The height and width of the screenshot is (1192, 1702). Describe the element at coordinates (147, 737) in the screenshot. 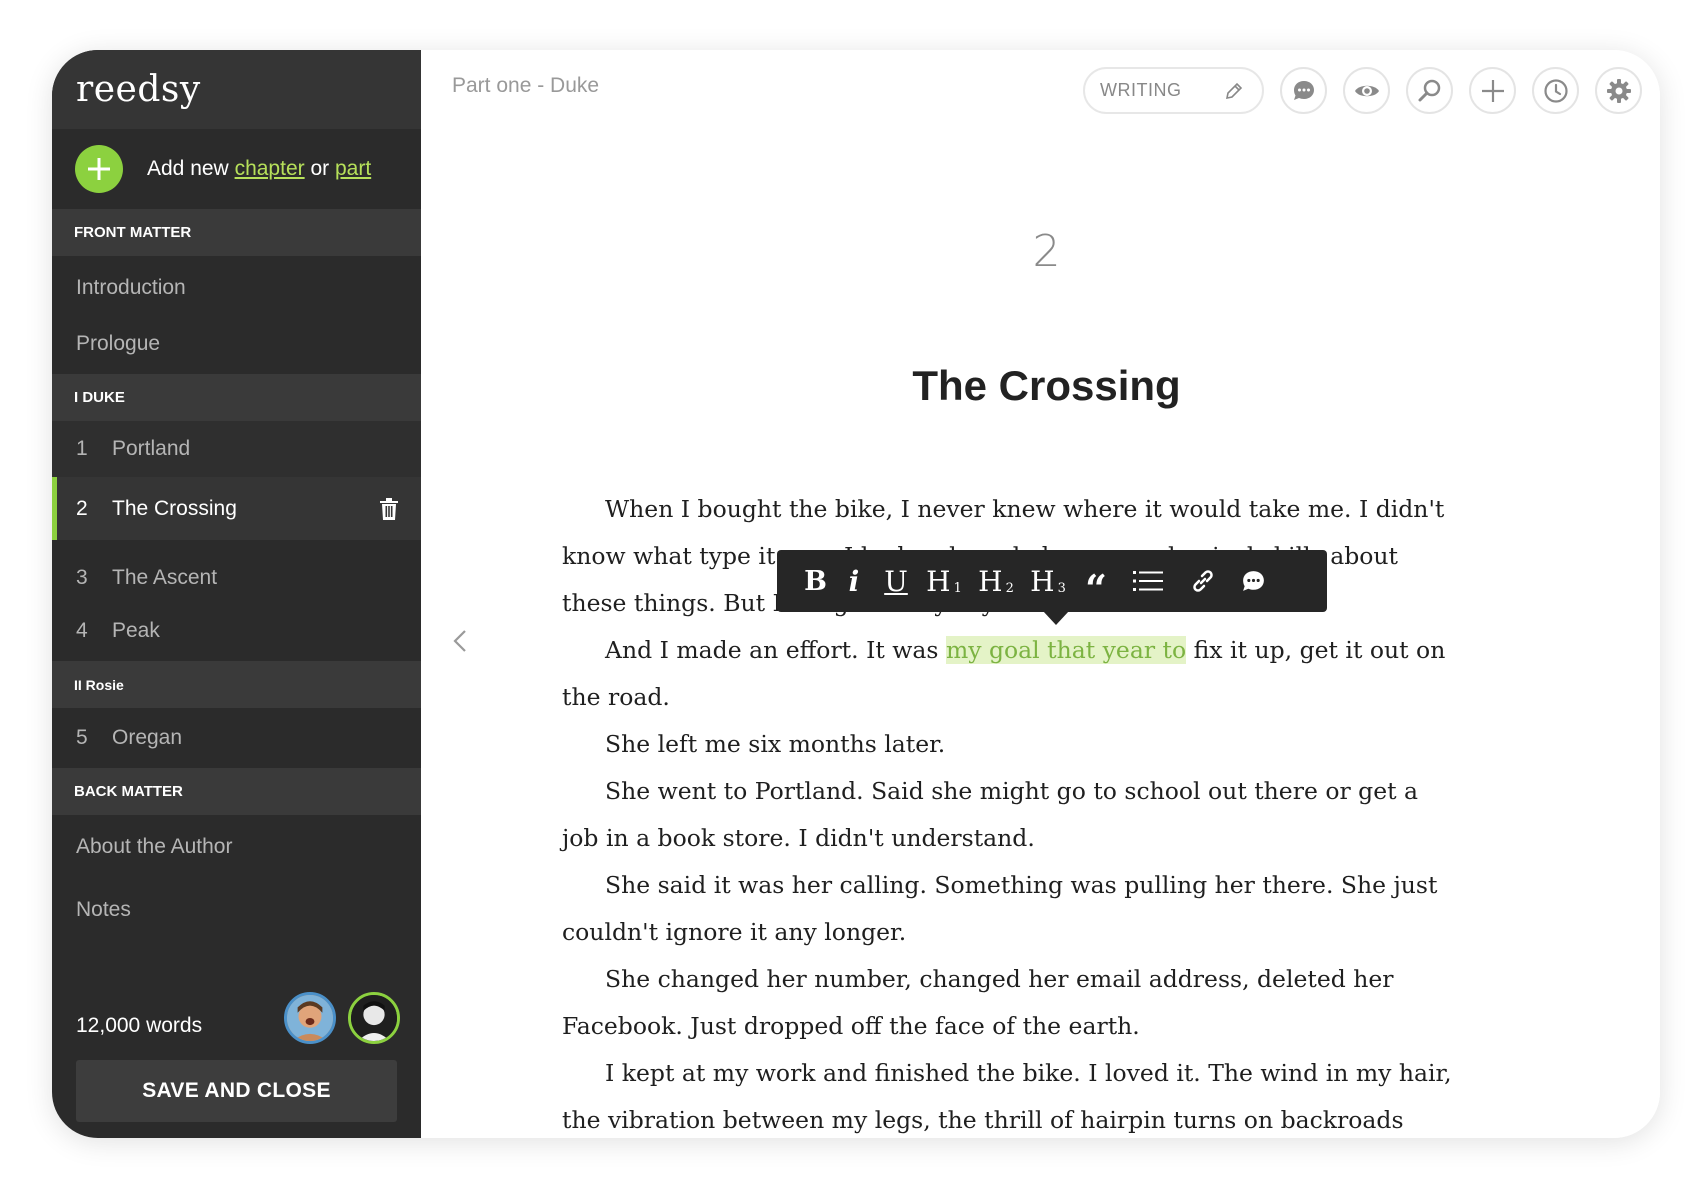

I see `sidebar-item-label: Oregan` at that location.